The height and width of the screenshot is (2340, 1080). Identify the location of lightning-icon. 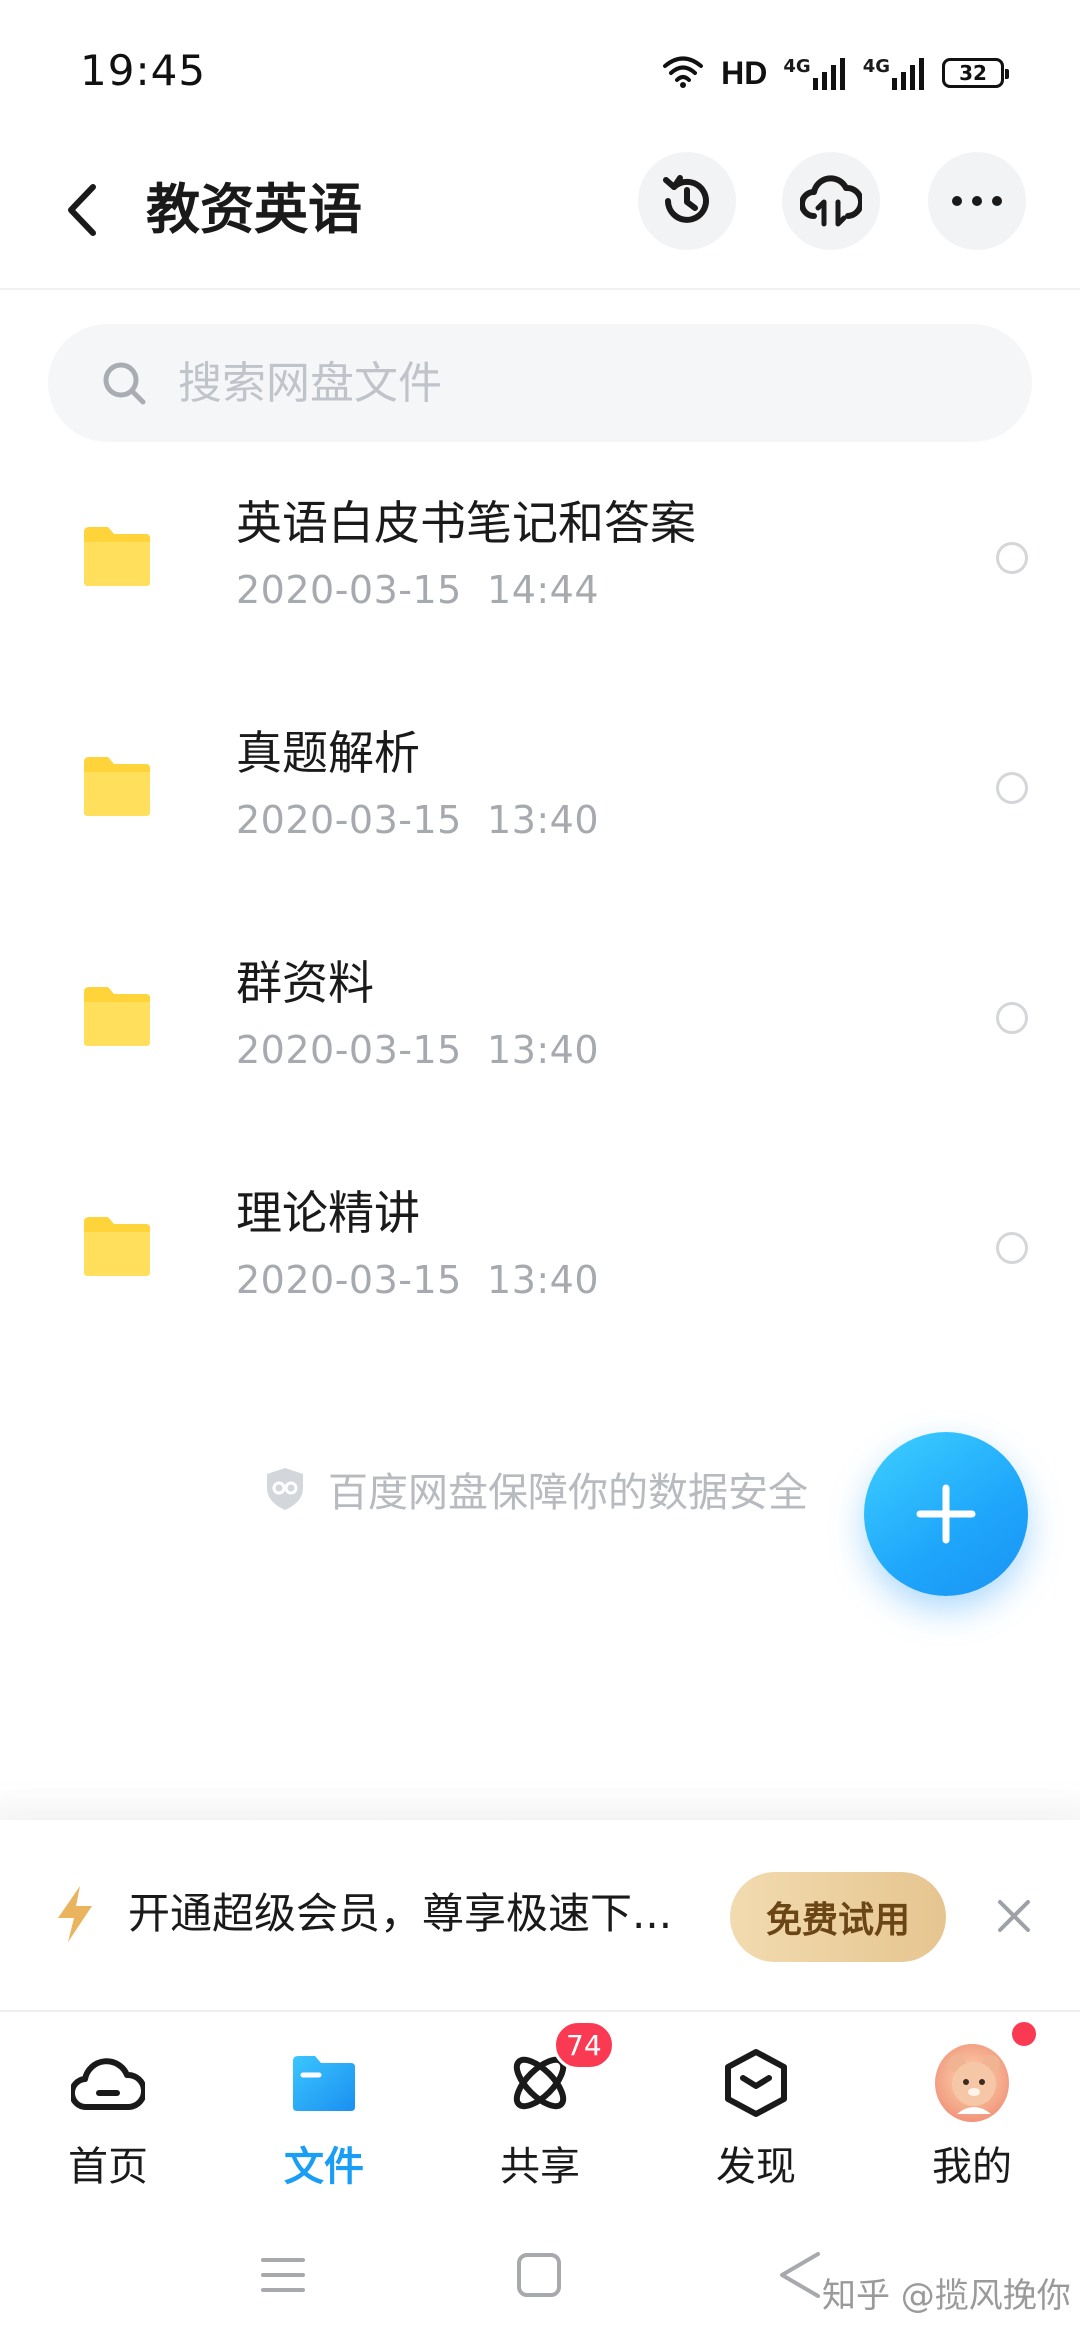
(75, 1914).